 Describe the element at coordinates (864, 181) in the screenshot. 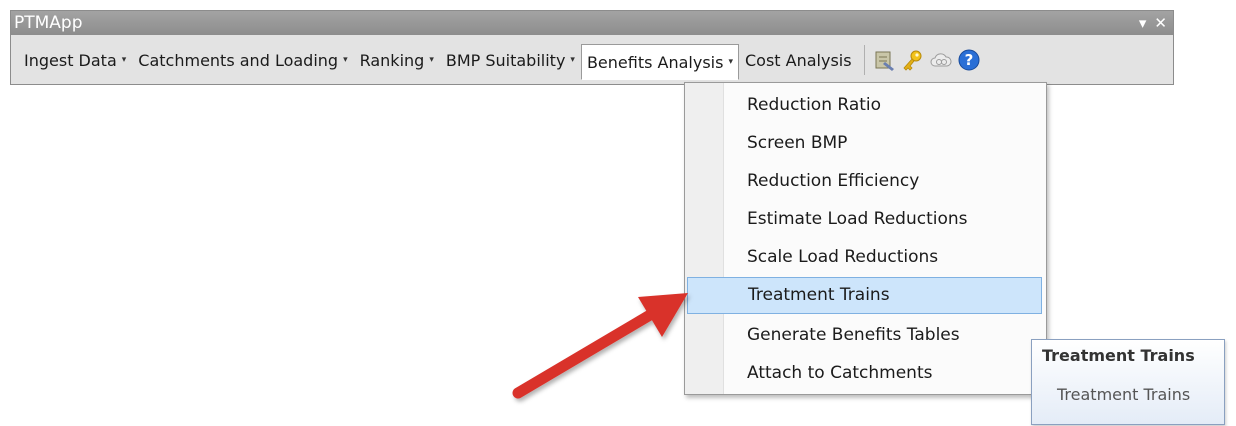

I see `menu-item-reduction-efficiency: Reduction Efficiency` at that location.